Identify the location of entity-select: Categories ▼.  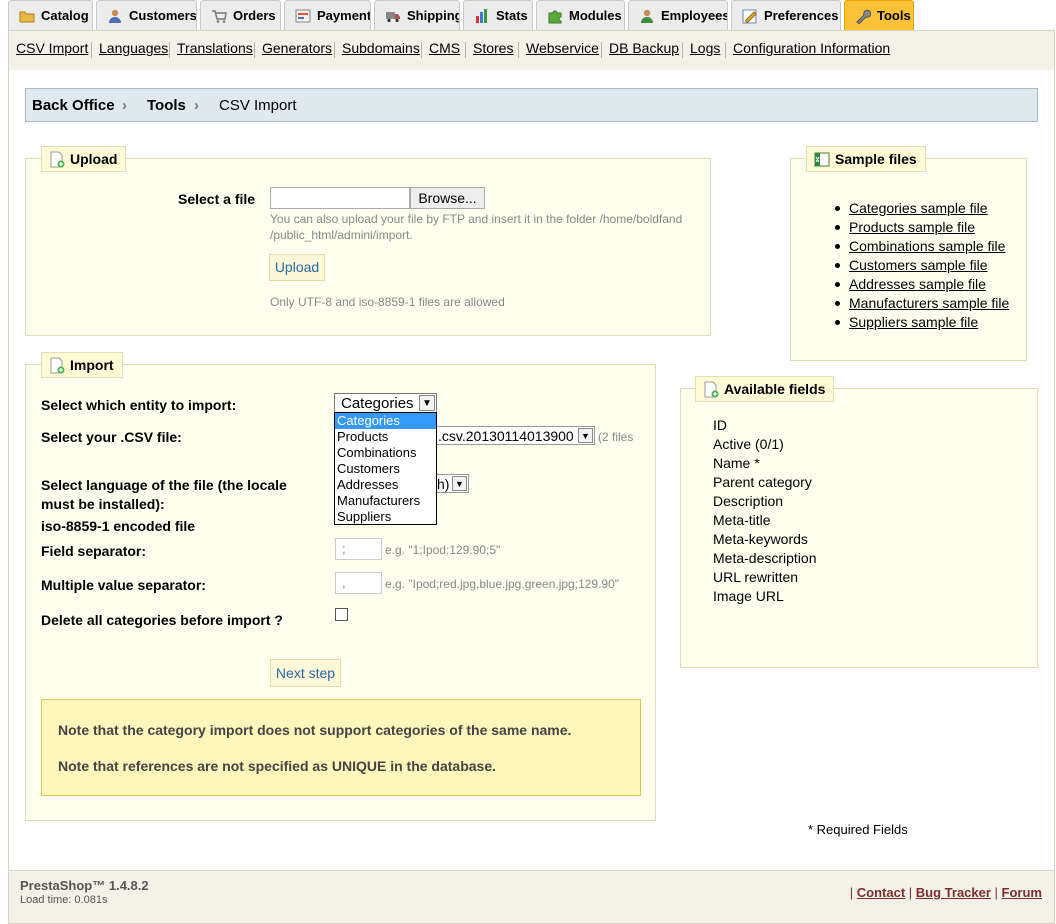
(385, 403).